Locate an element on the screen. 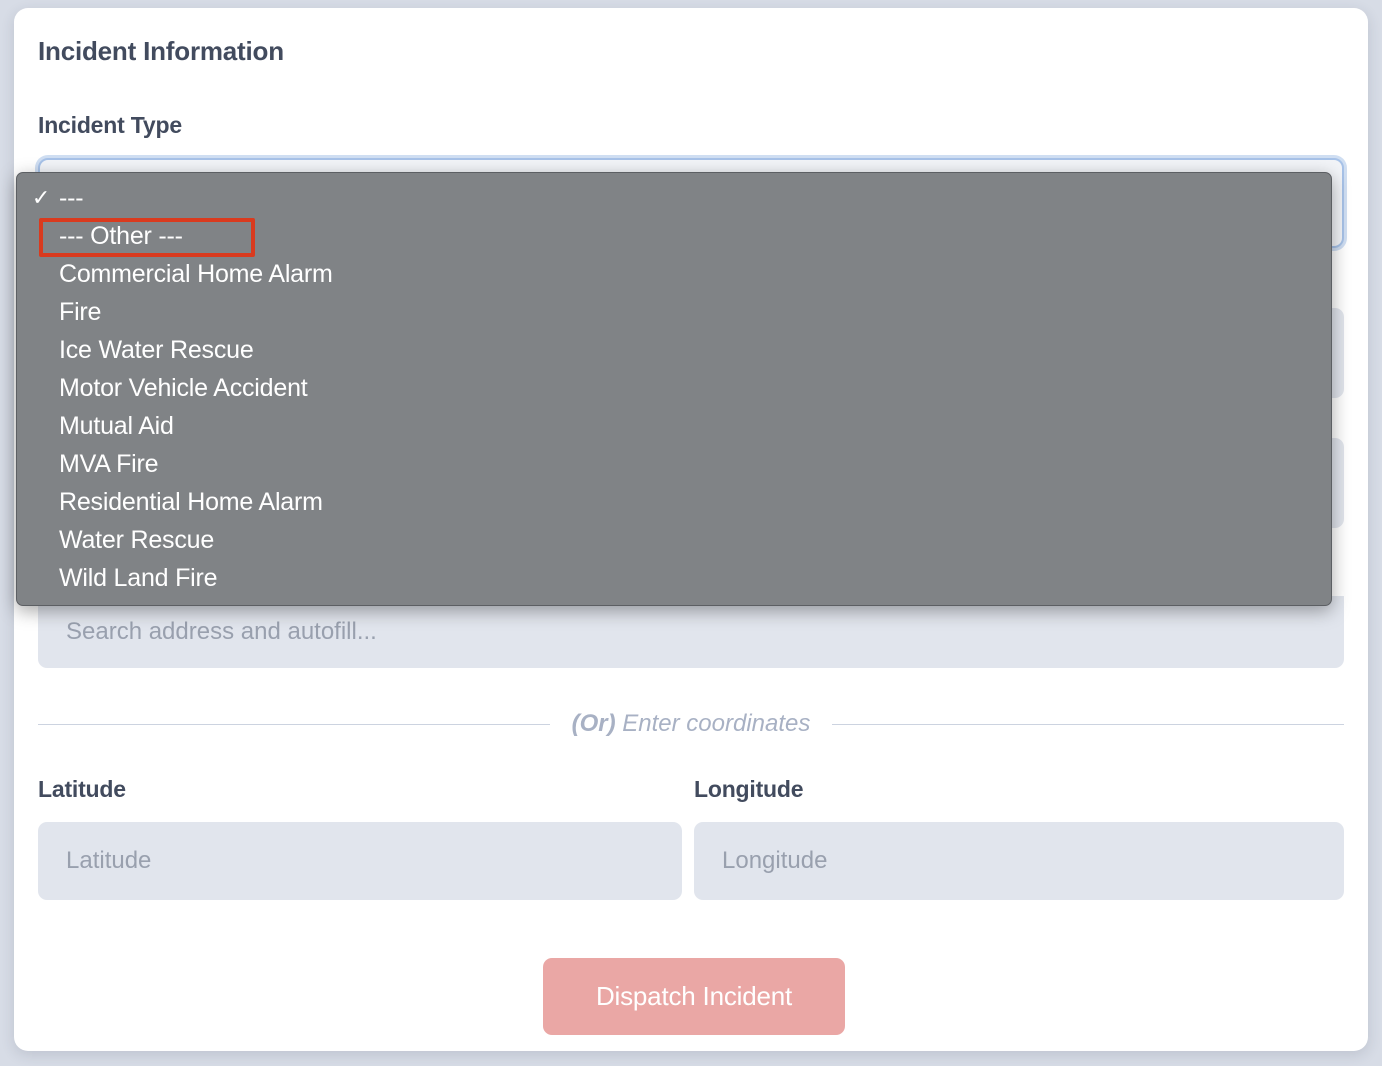 The image size is (1382, 1066). dropdown-option-label: Mutual Aid is located at coordinates (116, 426).